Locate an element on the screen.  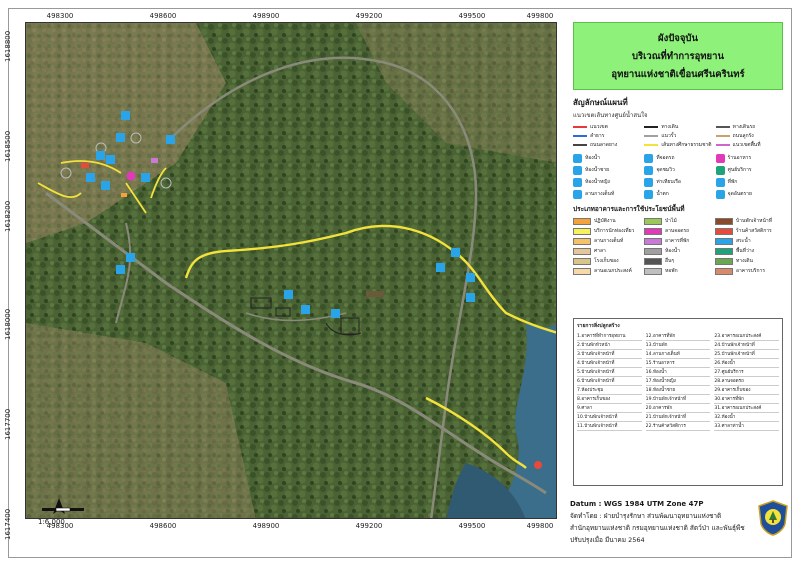
building-list-item: 20.อาคารพัก is located at coordinates (678, 408).